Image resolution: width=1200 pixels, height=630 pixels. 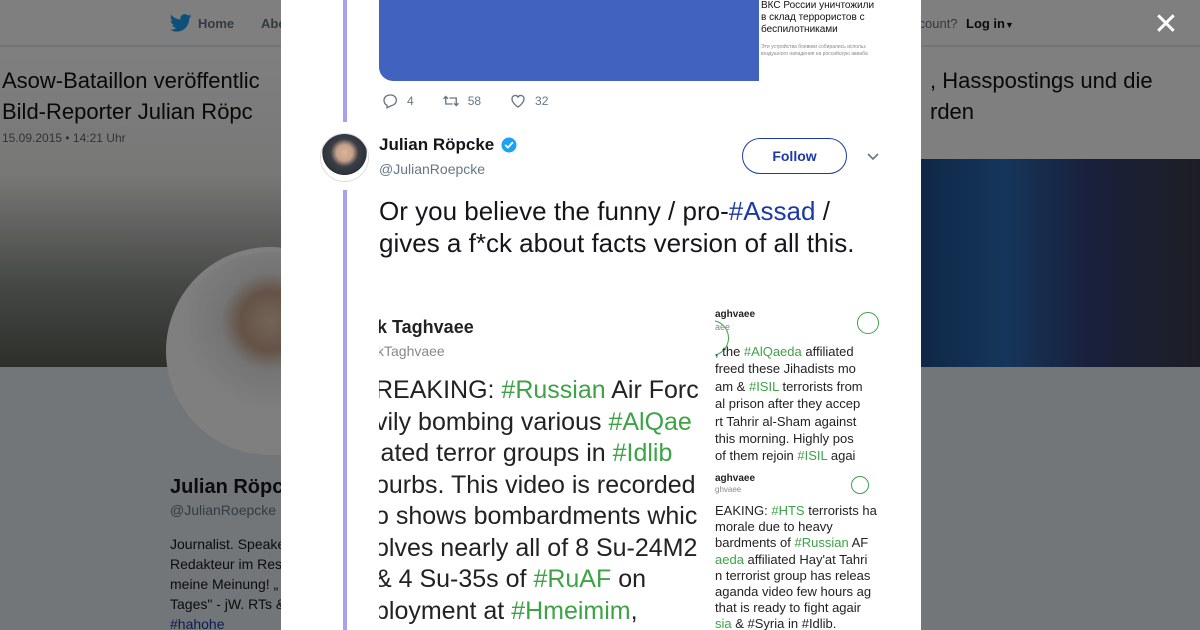 What do you see at coordinates (729, 351) in the screenshot?
I see `screenshot-text-segment: , the` at bounding box center [729, 351].